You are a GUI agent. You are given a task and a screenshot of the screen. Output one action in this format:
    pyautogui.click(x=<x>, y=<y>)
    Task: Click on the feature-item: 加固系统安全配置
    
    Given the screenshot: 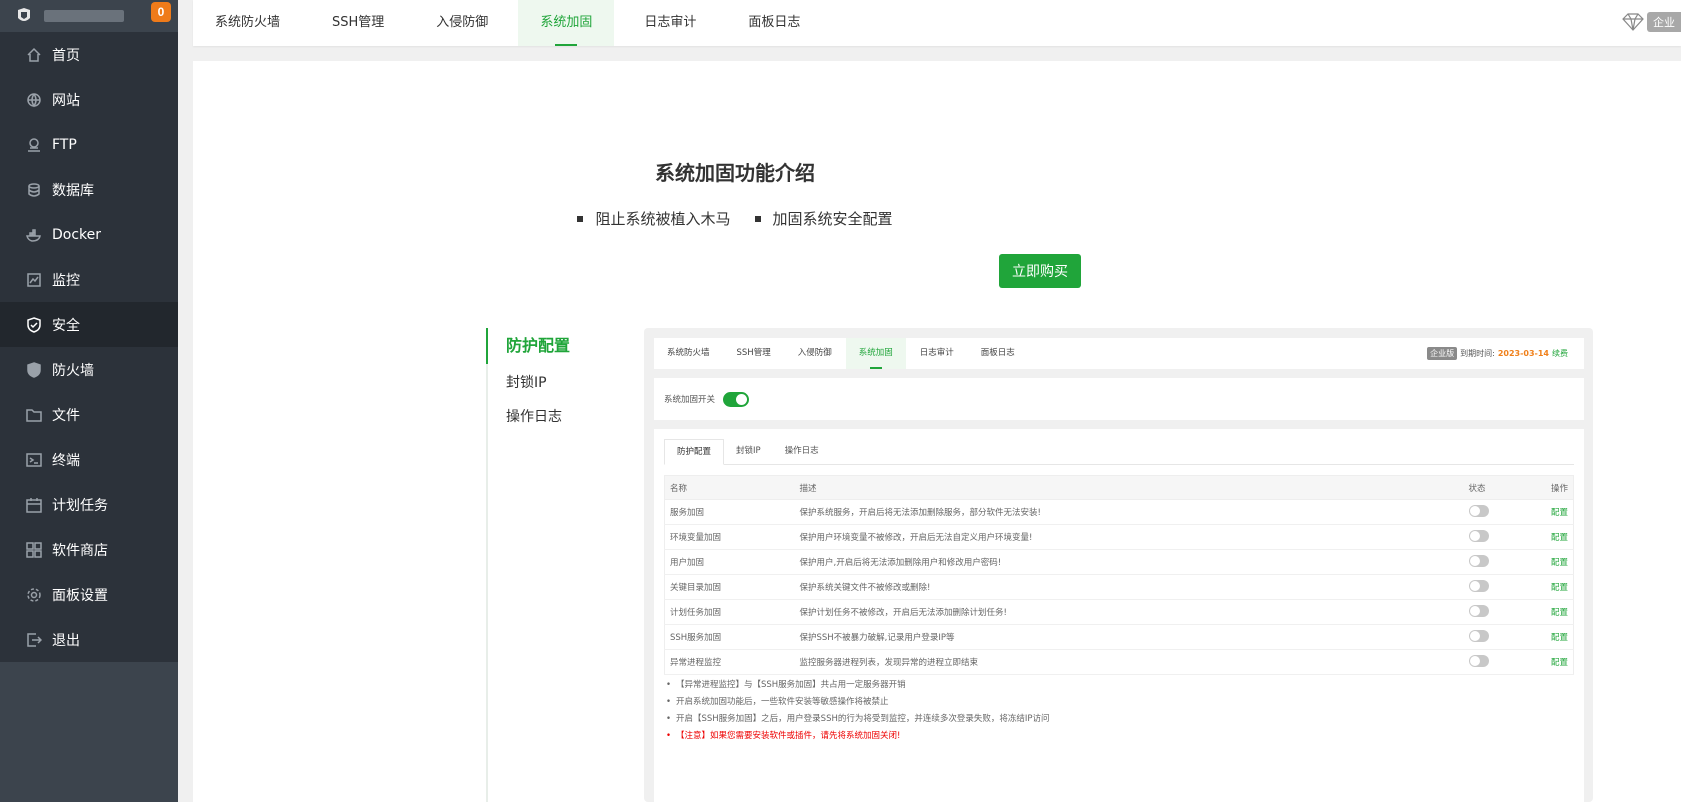 What is the action you would take?
    pyautogui.click(x=824, y=218)
    